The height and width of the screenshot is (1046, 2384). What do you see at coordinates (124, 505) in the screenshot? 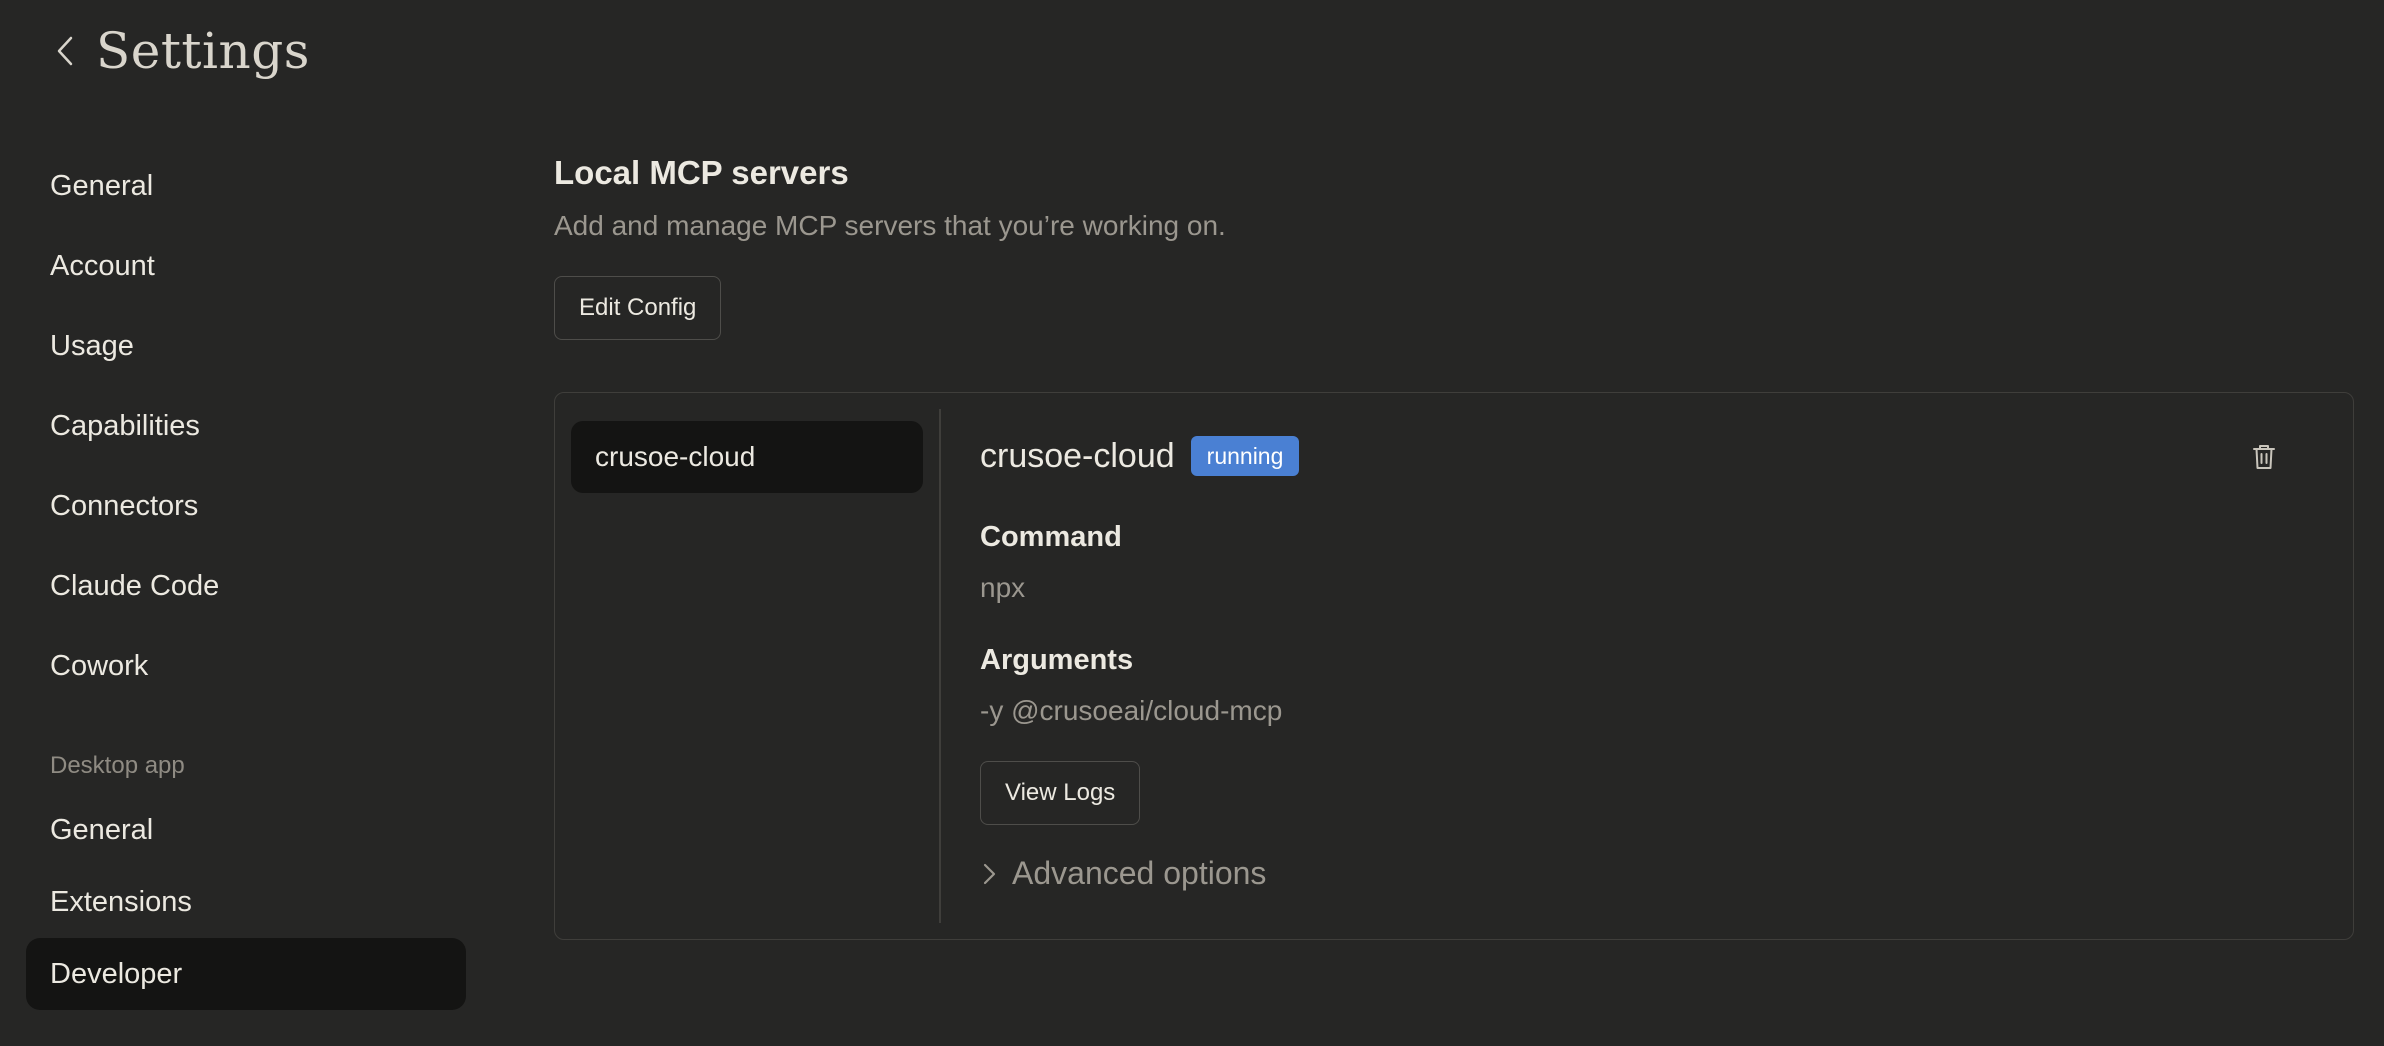
I see `sidebar-item-label: Connectors` at bounding box center [124, 505].